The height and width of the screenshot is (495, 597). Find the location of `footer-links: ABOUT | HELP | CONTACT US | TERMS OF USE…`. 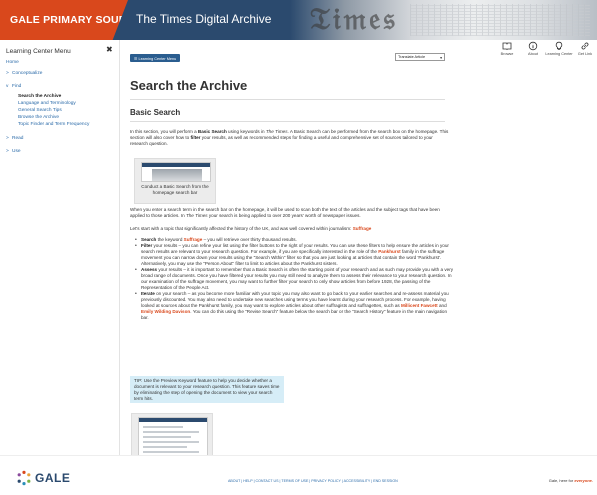

footer-links: ABOUT | HELP | CONTACT US | TERMS OF USE… is located at coordinates (313, 481).